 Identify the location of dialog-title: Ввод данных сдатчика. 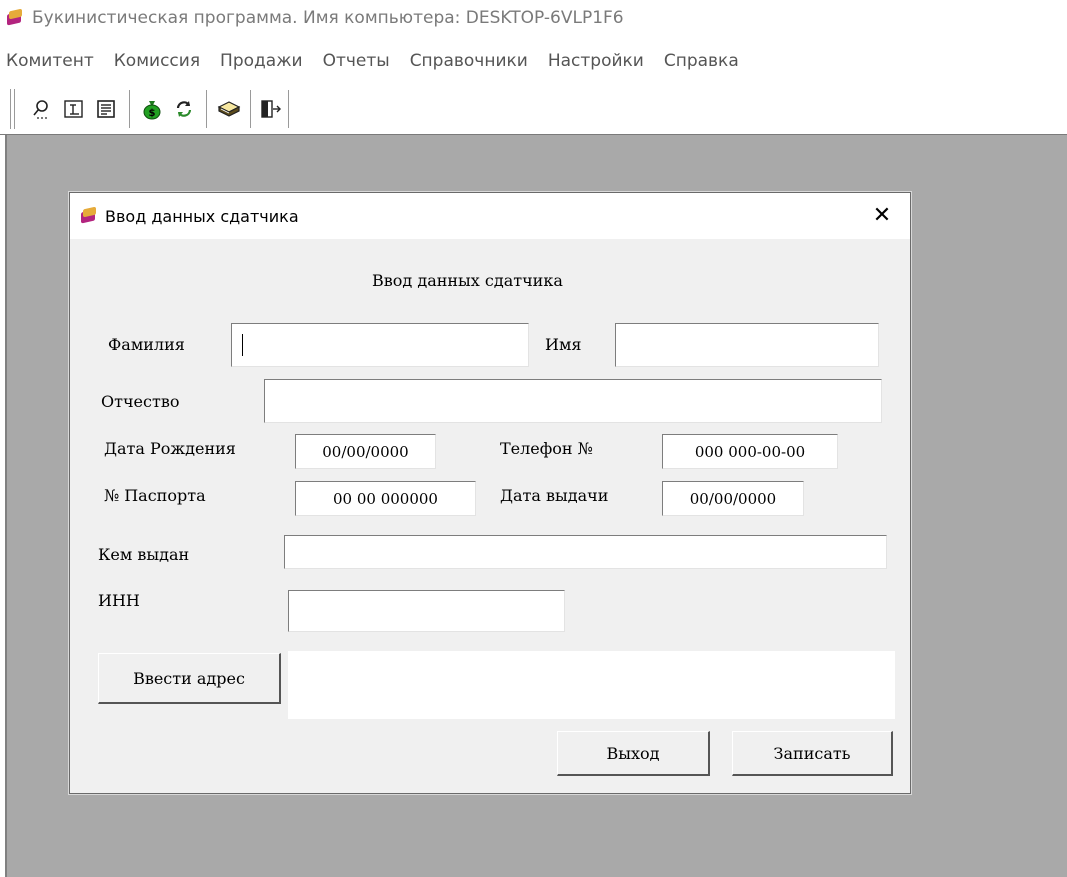
(202, 216).